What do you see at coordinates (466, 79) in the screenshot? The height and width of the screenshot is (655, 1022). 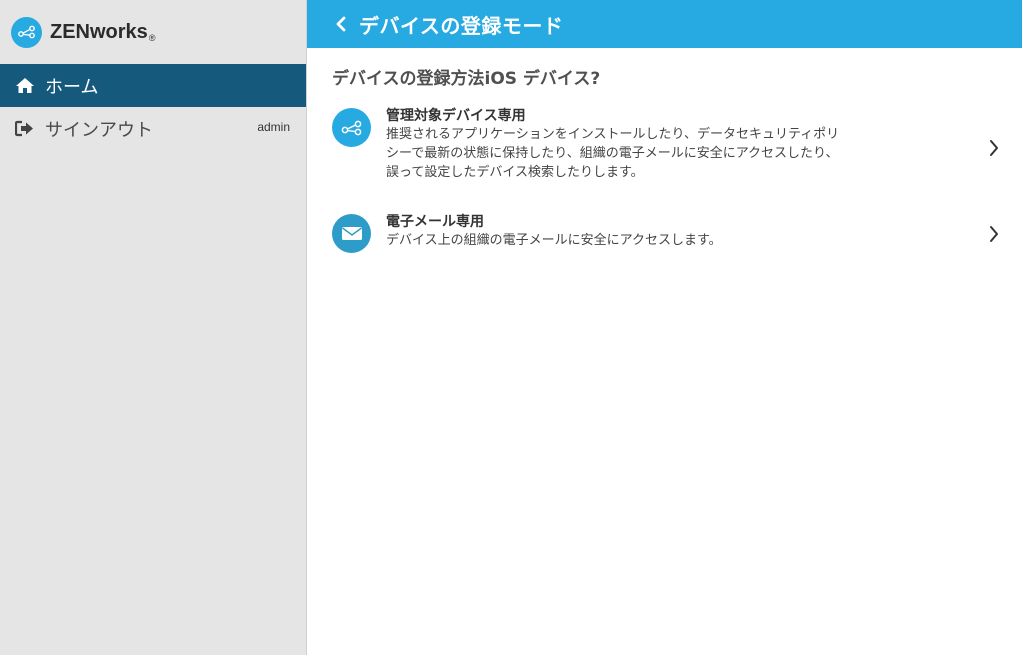 I see `enrollment-question: デバイスの登録方法iOS デバイス?` at bounding box center [466, 79].